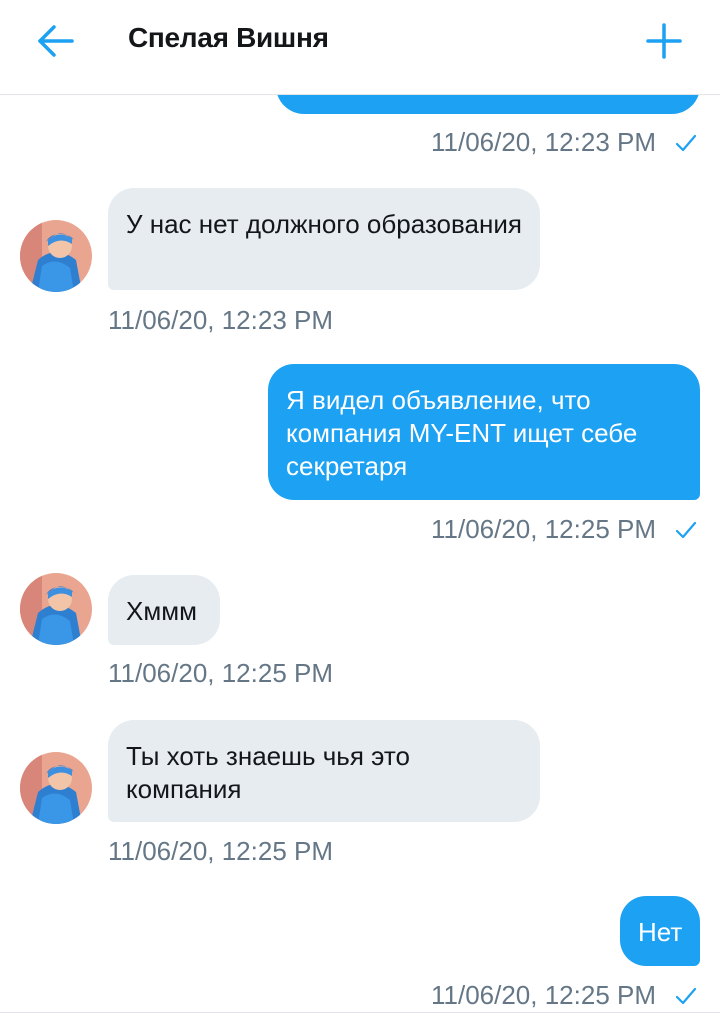  What do you see at coordinates (360, 1012) in the screenshot?
I see `divider` at bounding box center [360, 1012].